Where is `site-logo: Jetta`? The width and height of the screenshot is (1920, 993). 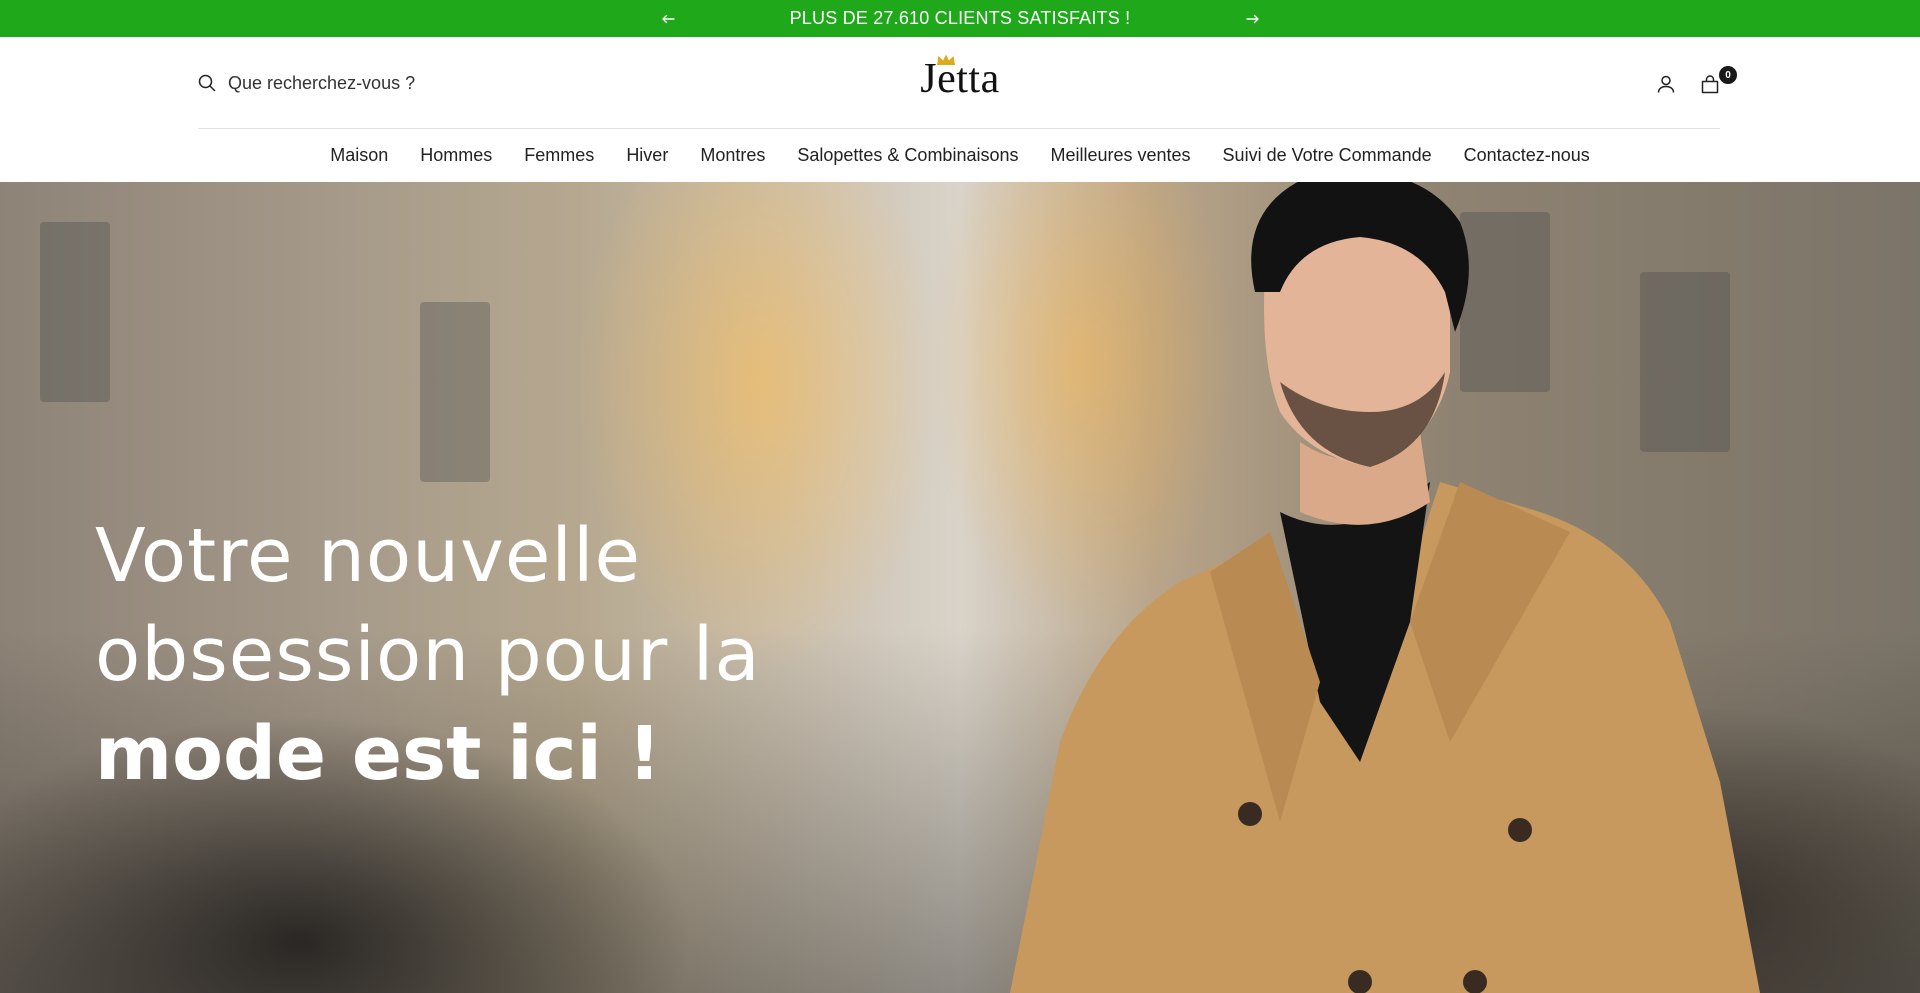 site-logo: Jetta is located at coordinates (960, 77).